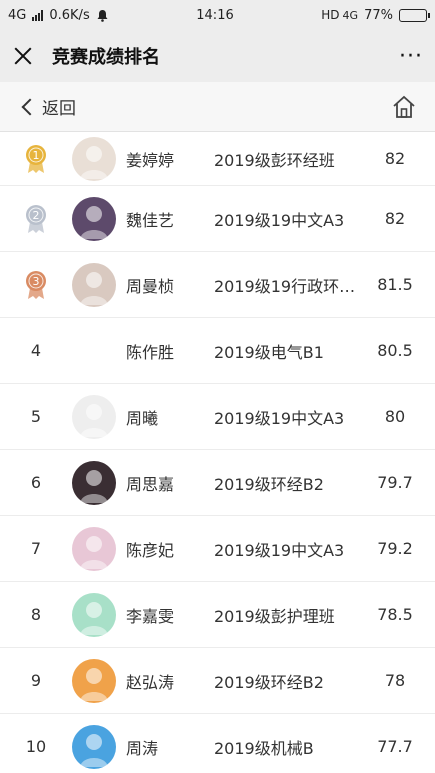 This screenshot has height=773, width=435. I want to click on rank-cell: 3, so click(36, 285).